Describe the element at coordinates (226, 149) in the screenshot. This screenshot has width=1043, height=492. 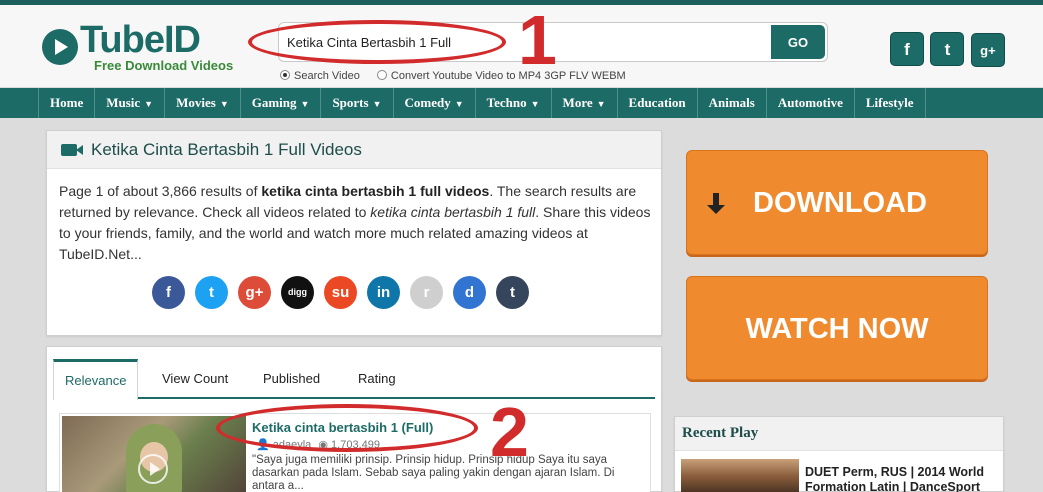
I see `results-title: Ketika Cinta Bertasbih 1 Full Videos` at that location.